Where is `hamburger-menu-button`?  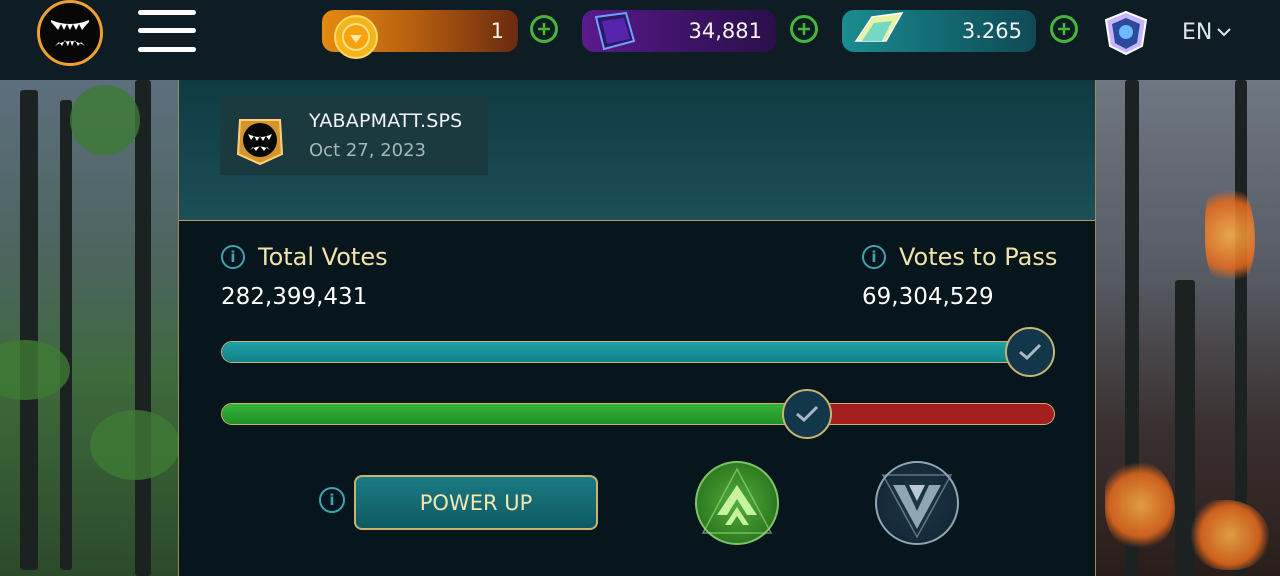 hamburger-menu-button is located at coordinates (167, 31).